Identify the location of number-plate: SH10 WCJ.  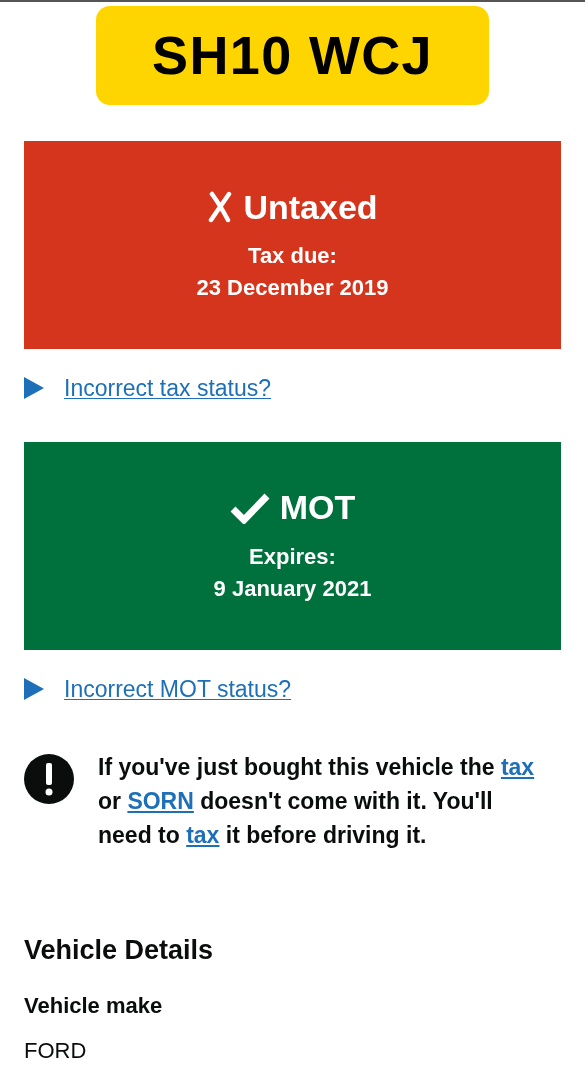
(292, 55).